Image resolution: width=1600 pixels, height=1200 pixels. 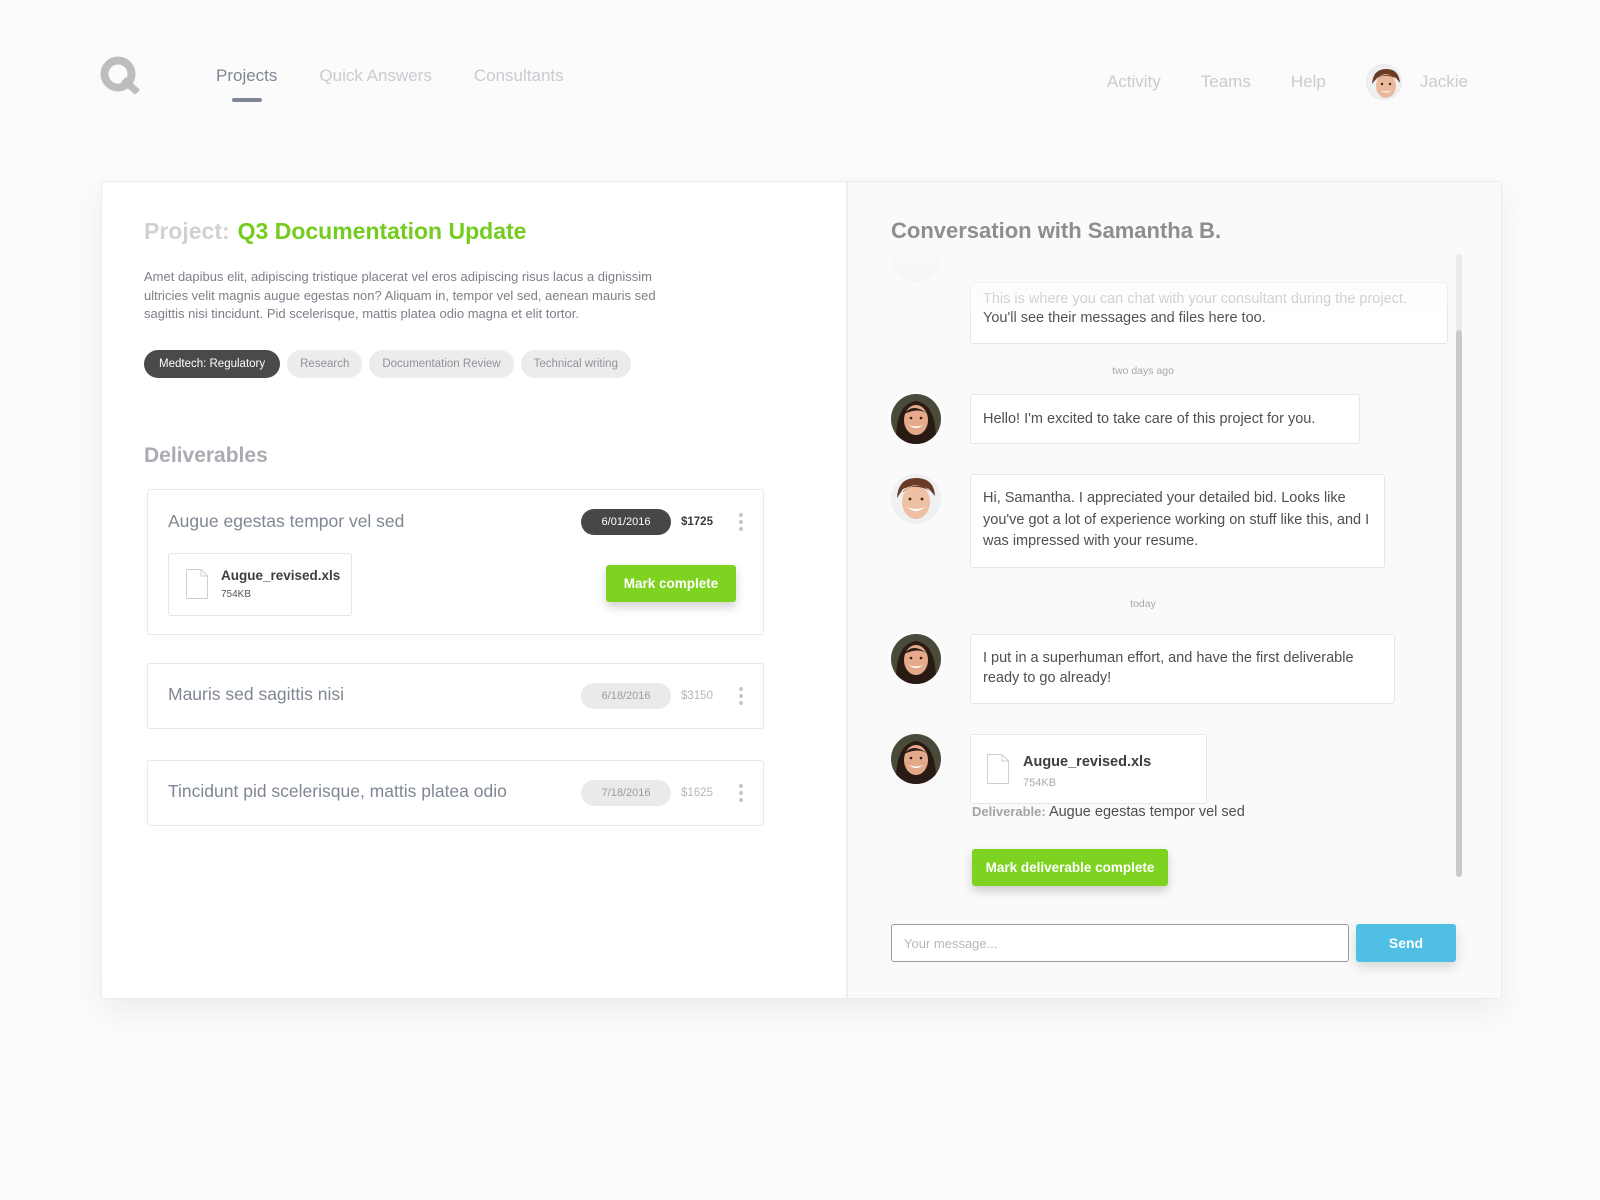 What do you see at coordinates (1416, 82) in the screenshot?
I see `user-menu: Jackie` at bounding box center [1416, 82].